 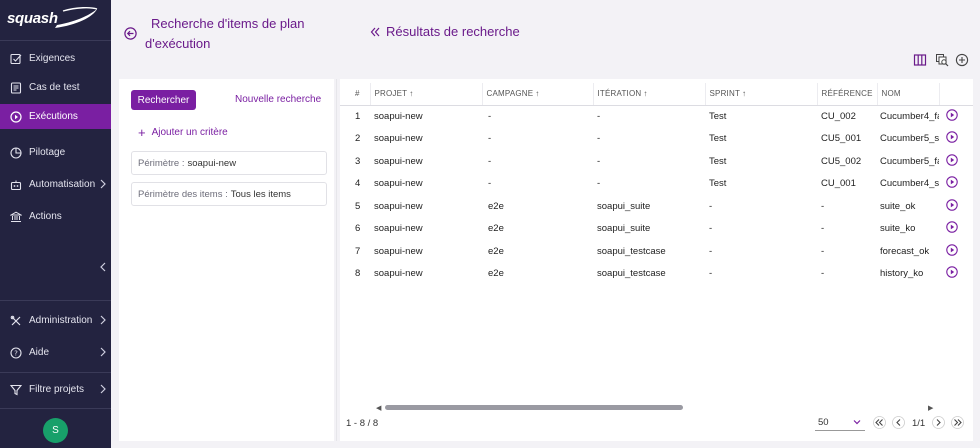 What do you see at coordinates (378, 408) in the screenshot?
I see `scroll-left-icon: ◀` at bounding box center [378, 408].